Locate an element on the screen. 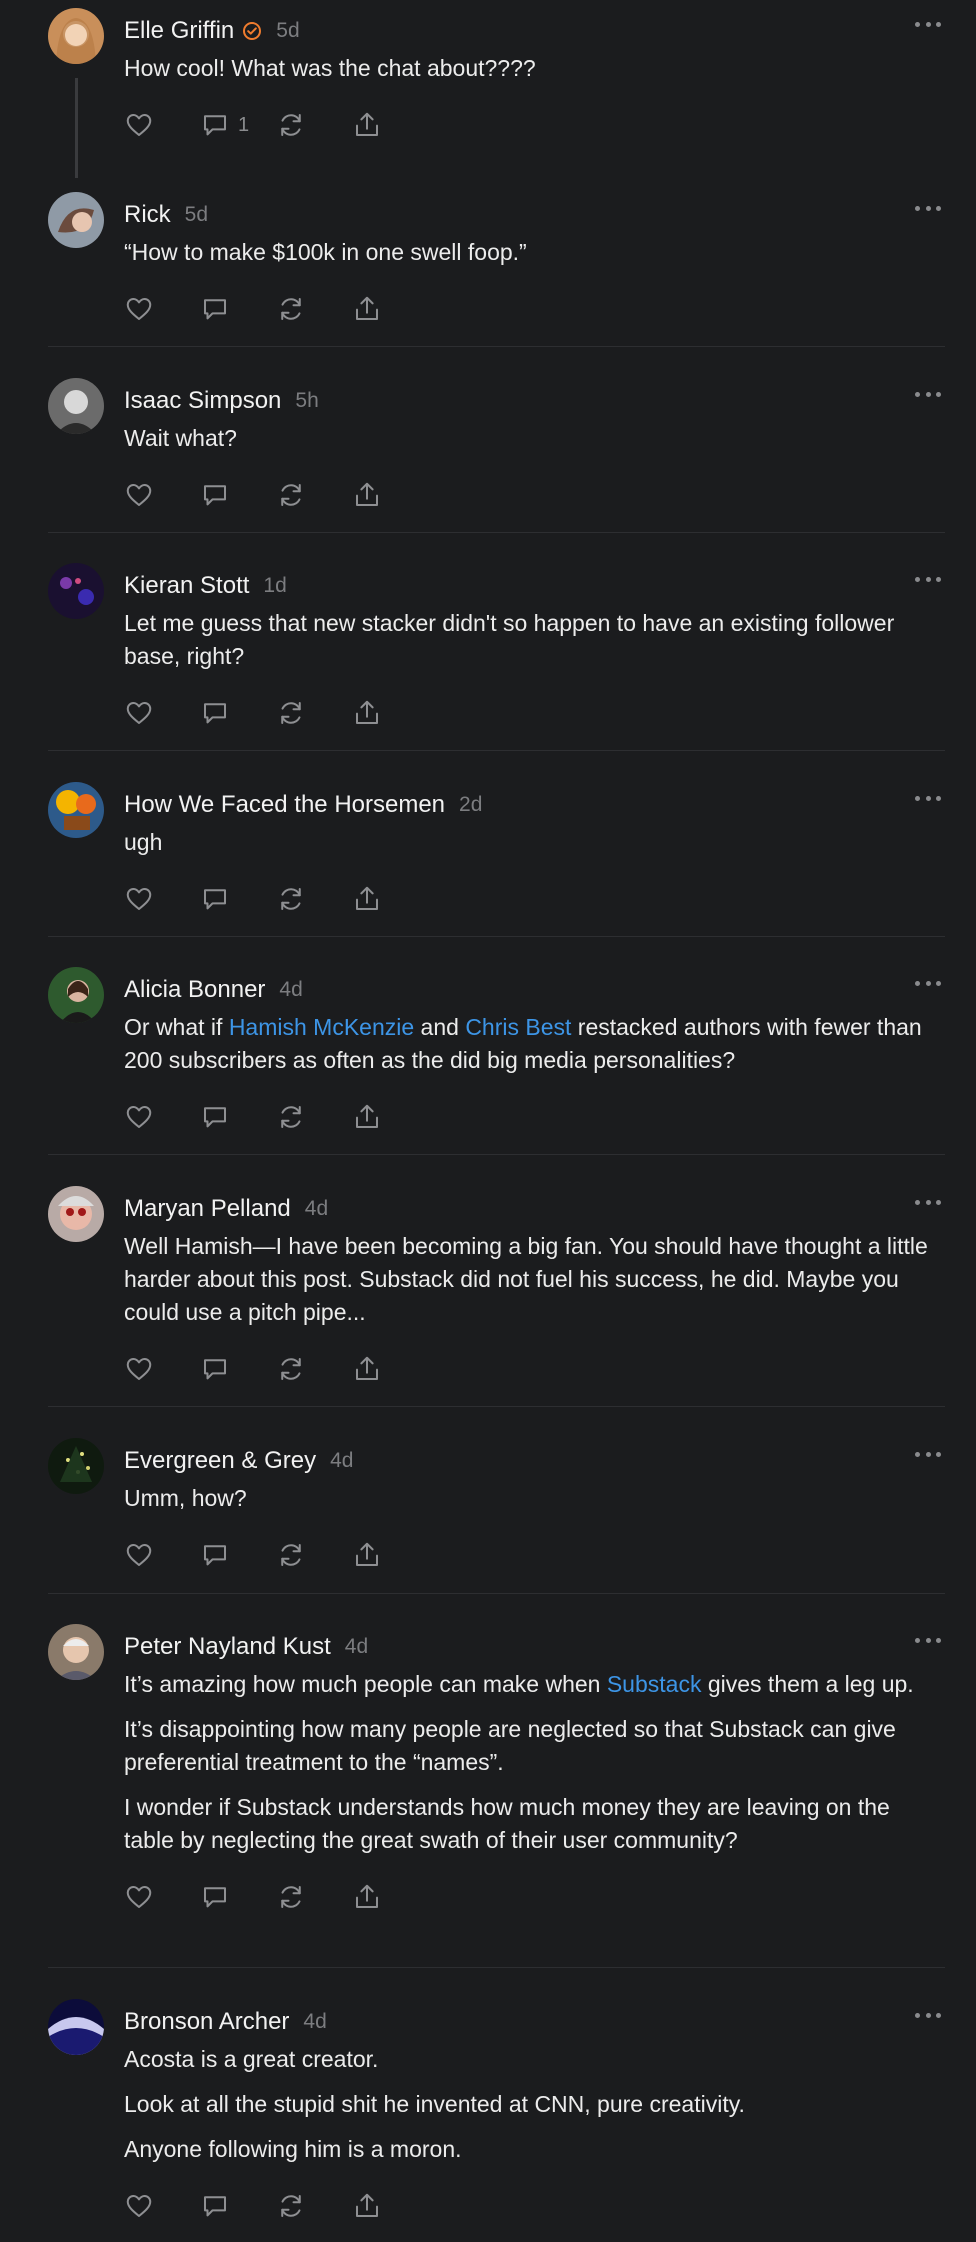 Image resolution: width=976 pixels, height=2242 pixels. comment-text: Wait what? is located at coordinates (534, 438).